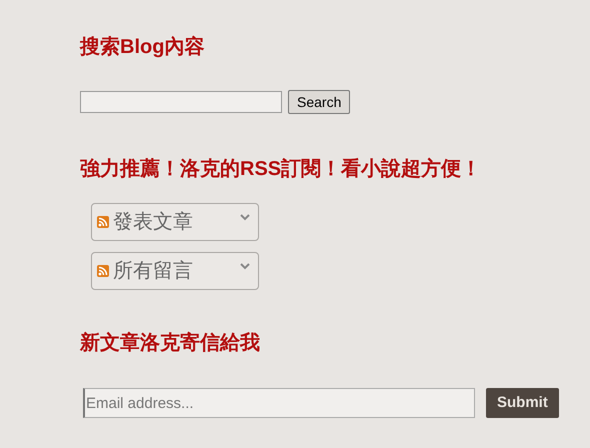 The image size is (590, 448). I want to click on feed-dropdown: 發表文章, so click(175, 222).